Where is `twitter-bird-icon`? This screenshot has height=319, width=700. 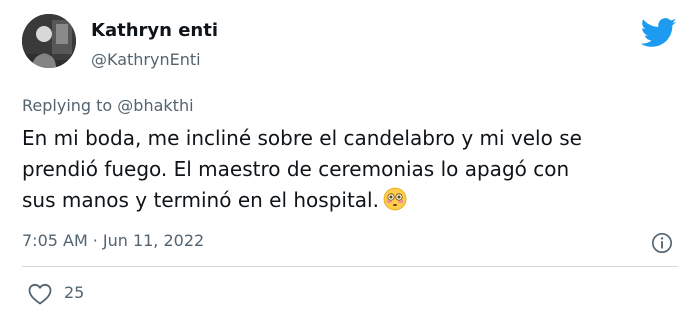 twitter-bird-icon is located at coordinates (659, 33).